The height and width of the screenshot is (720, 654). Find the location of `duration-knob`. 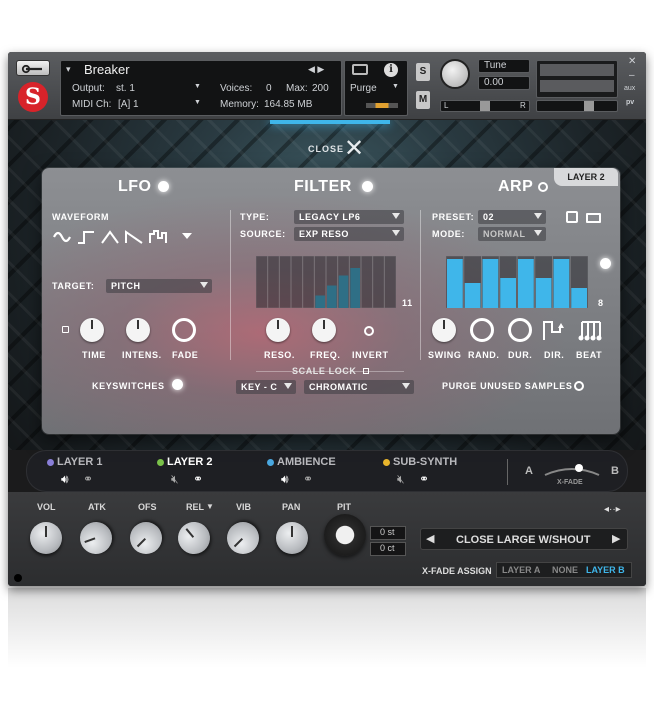

duration-knob is located at coordinates (520, 330).